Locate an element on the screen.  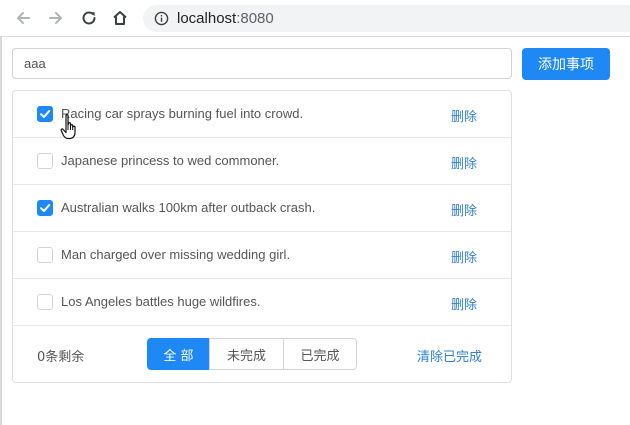
filter-group: 全 部 未完成 已完成 is located at coordinates (252, 354).